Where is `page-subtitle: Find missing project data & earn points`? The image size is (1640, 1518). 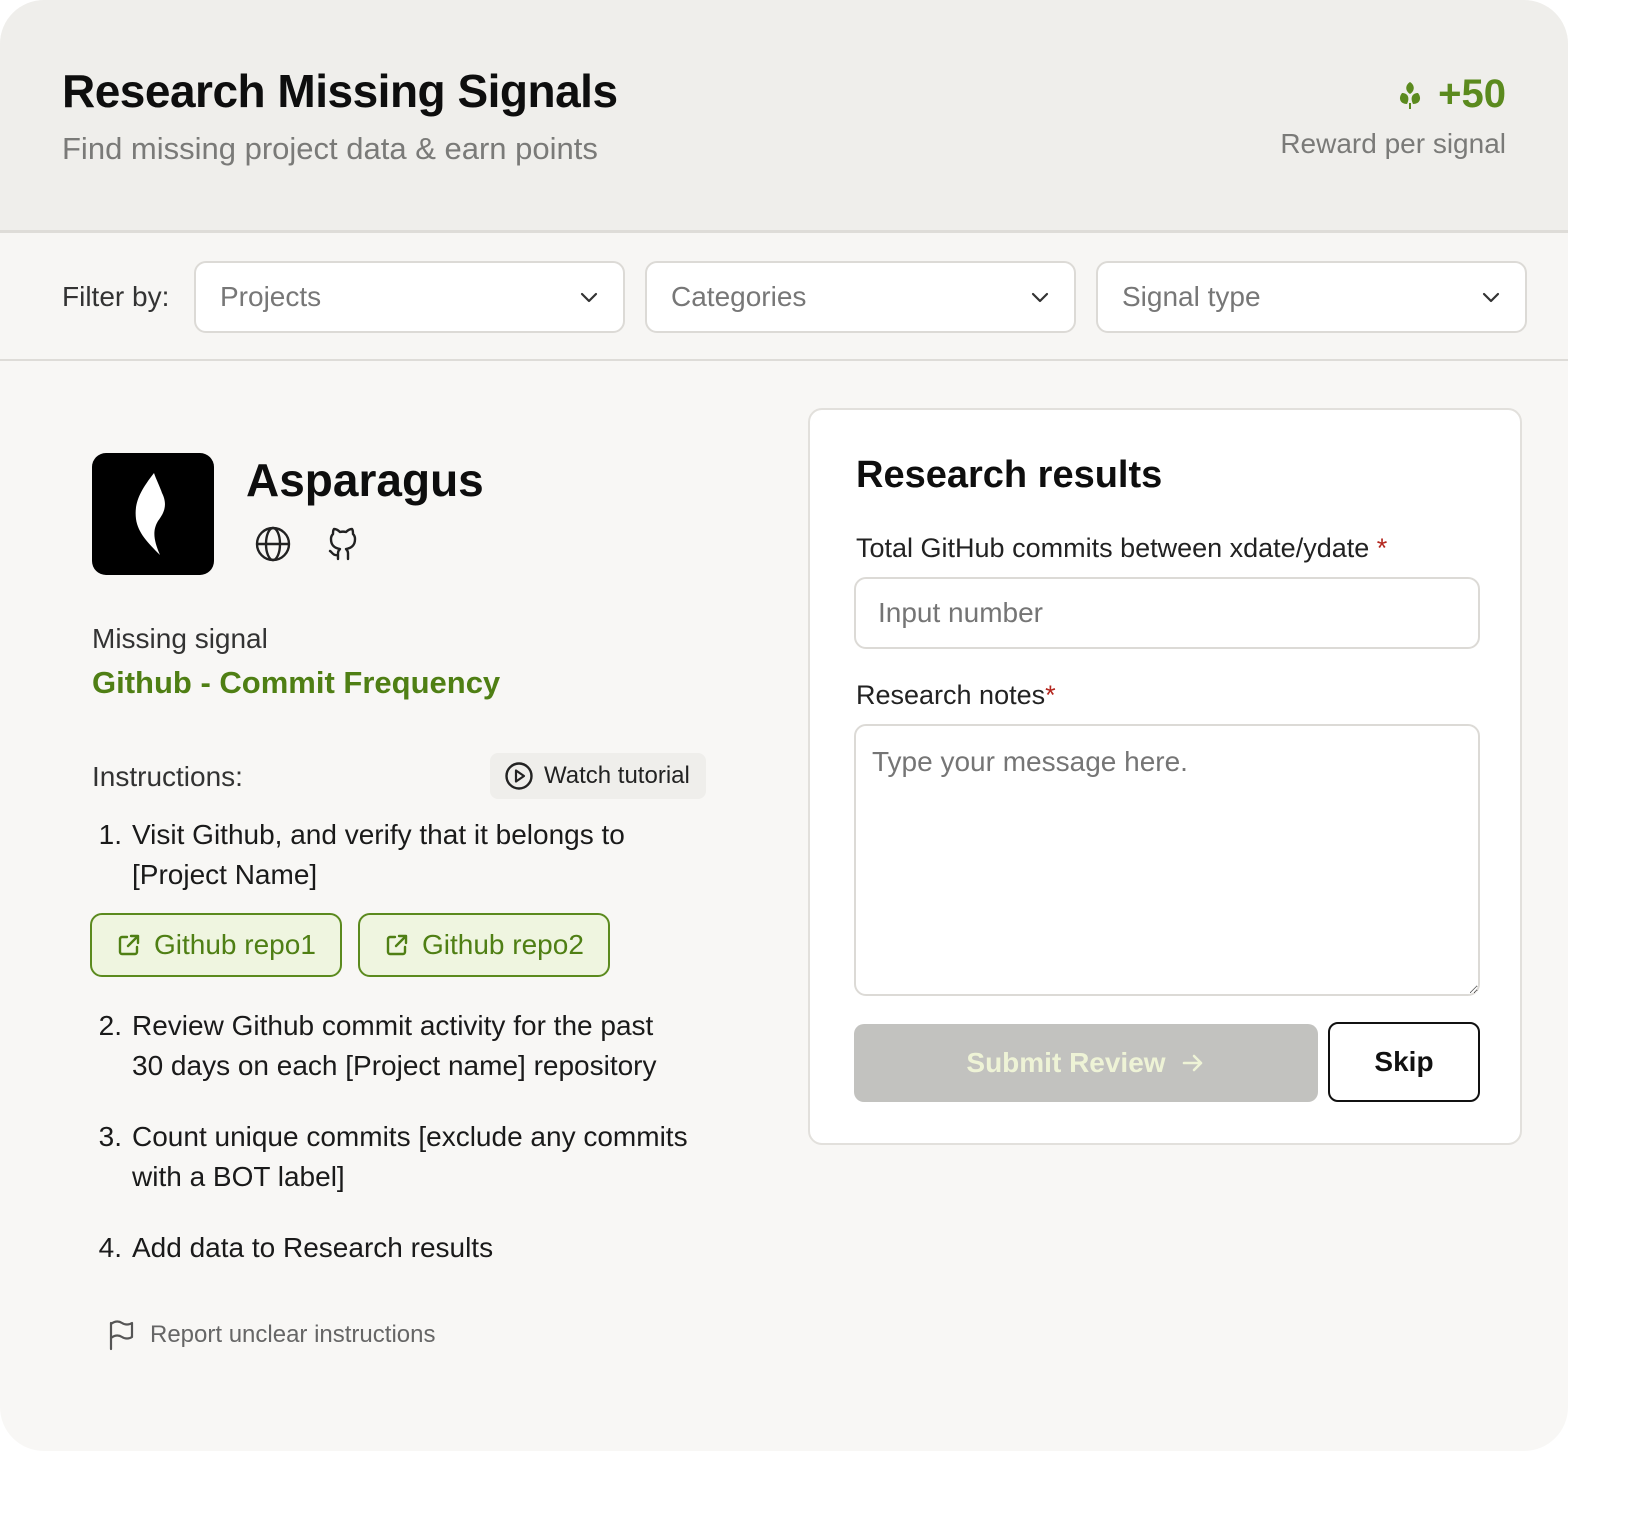 page-subtitle: Find missing project data & earn points is located at coordinates (330, 148).